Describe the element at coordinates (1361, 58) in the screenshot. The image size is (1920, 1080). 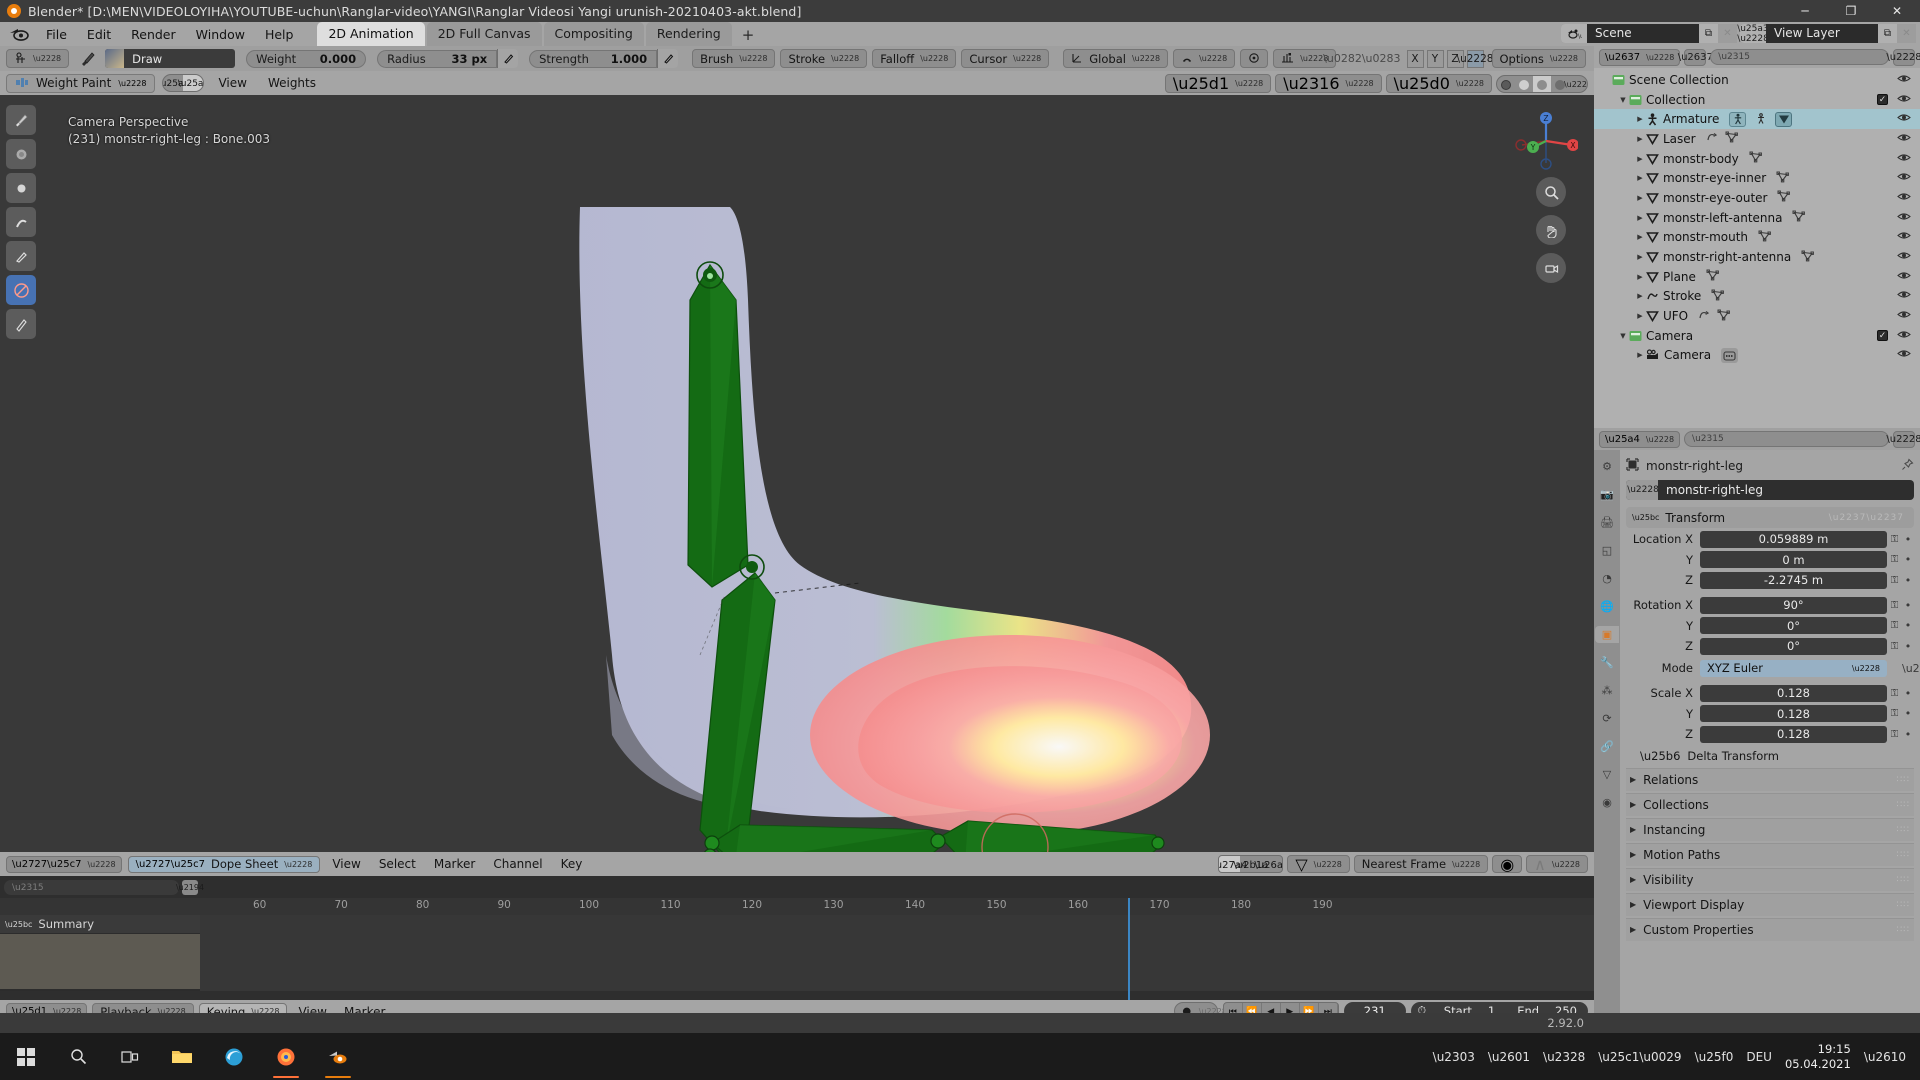
I see `mirror-icon: \u0282\u0283` at that location.